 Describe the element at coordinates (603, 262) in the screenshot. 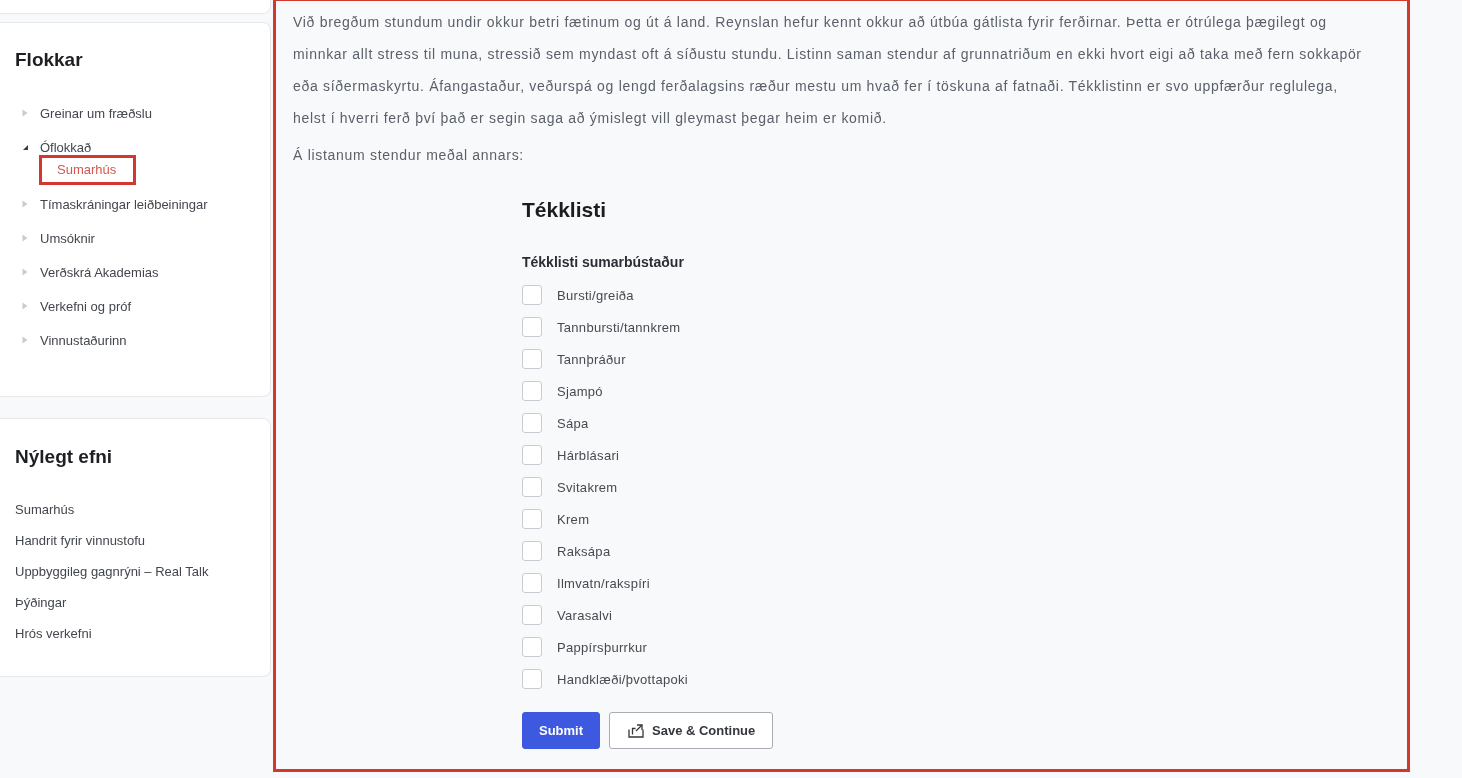

I see `group-label: Tékklisti sumarbústaður` at that location.